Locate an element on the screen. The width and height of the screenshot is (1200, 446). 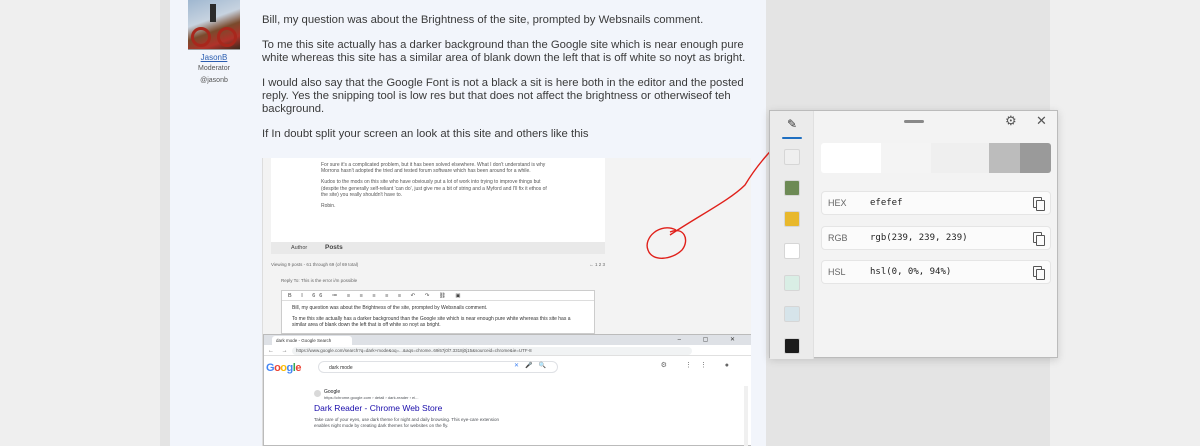
browser-tab-bar: dark mode - Google Search – ▢ ✕ is located at coordinates (507, 340).